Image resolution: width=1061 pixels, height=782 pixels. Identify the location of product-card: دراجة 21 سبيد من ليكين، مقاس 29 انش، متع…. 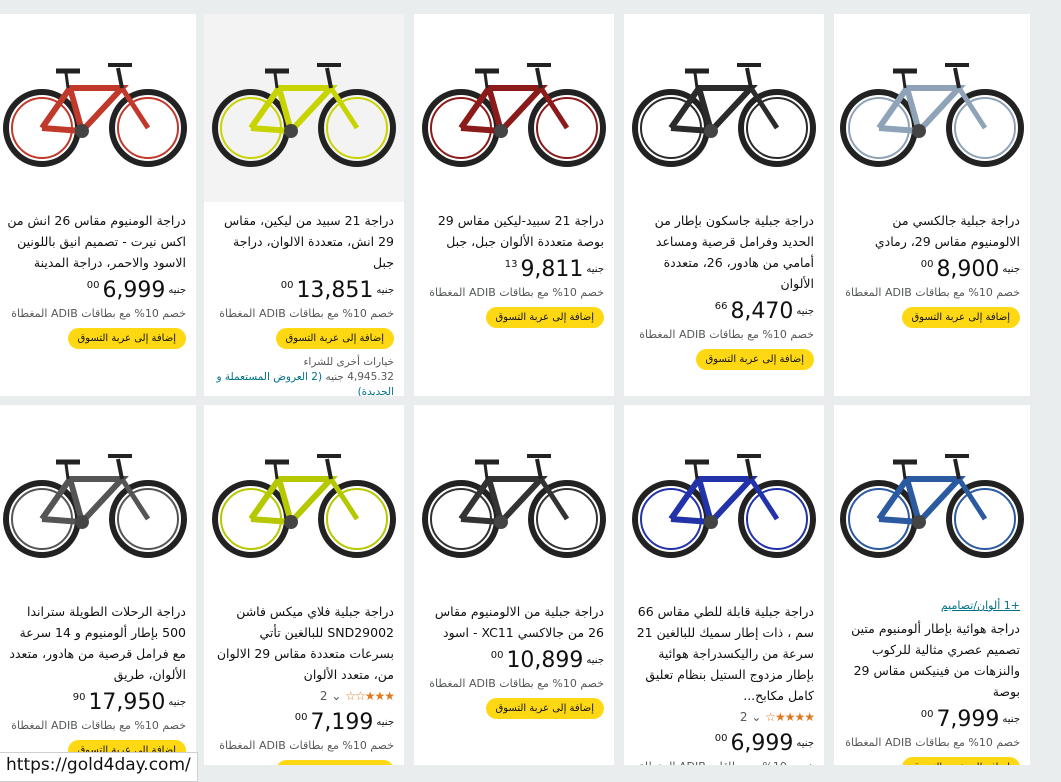
(304, 205).